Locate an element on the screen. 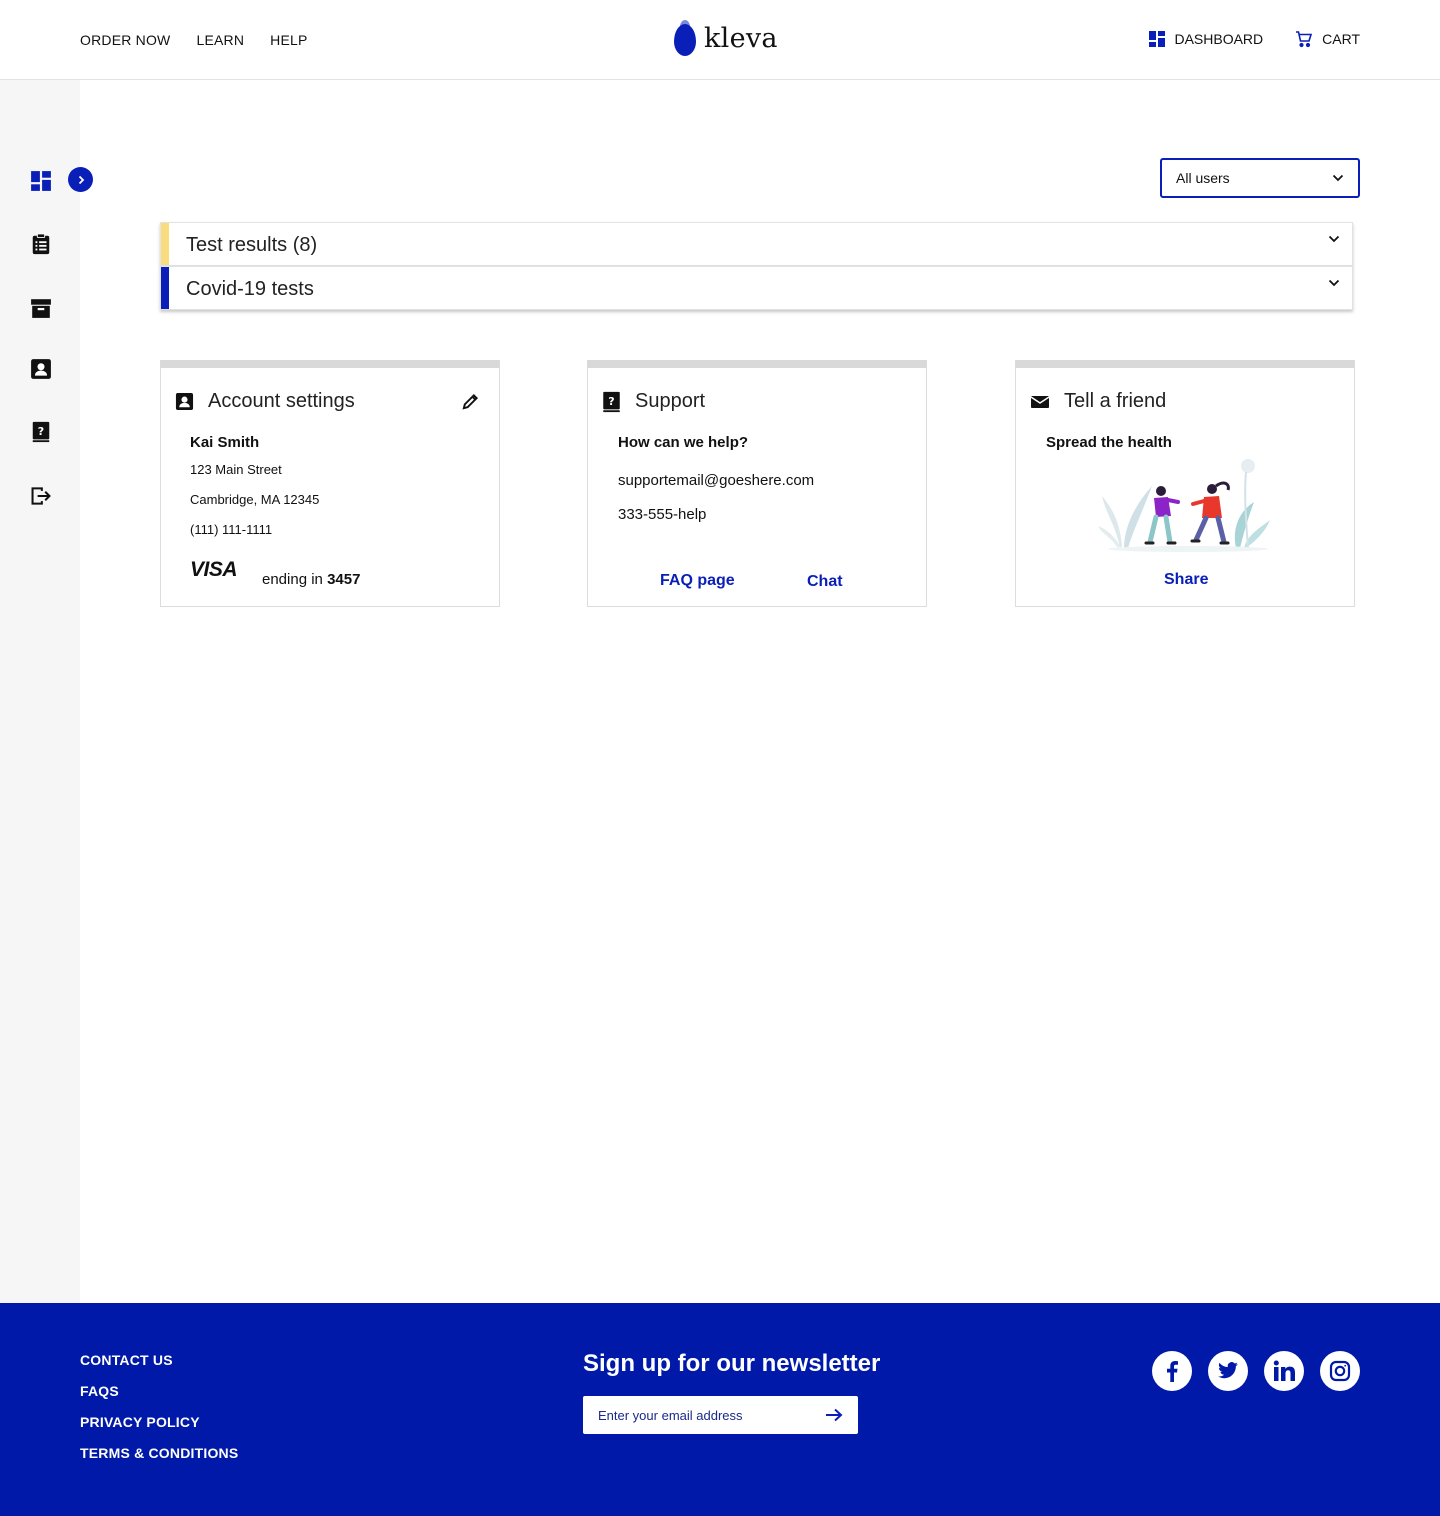 The height and width of the screenshot is (1516, 1440). support-email: supportemail@goeshere.com is located at coordinates (716, 480).